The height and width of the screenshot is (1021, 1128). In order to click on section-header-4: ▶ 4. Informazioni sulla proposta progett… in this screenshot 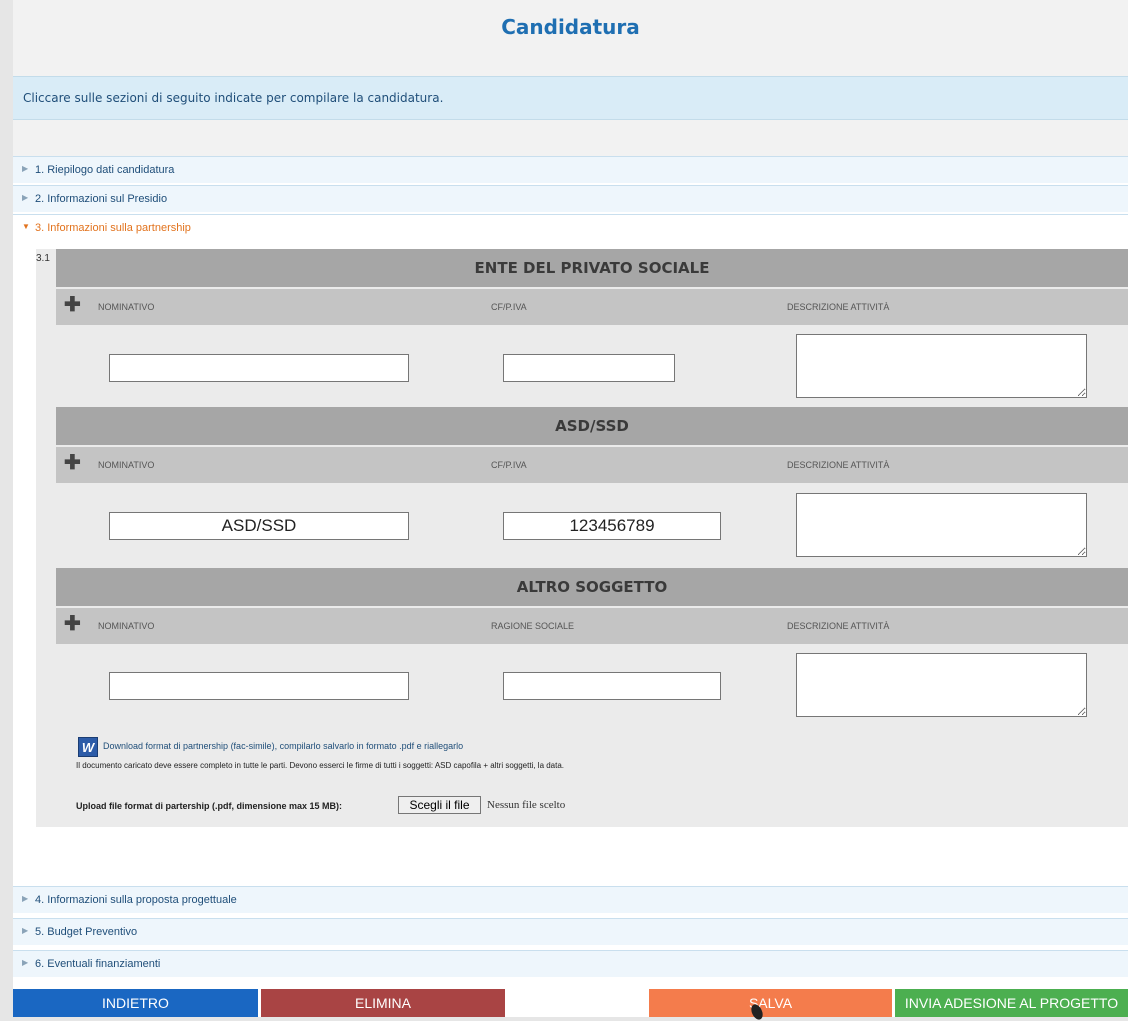, I will do `click(570, 899)`.